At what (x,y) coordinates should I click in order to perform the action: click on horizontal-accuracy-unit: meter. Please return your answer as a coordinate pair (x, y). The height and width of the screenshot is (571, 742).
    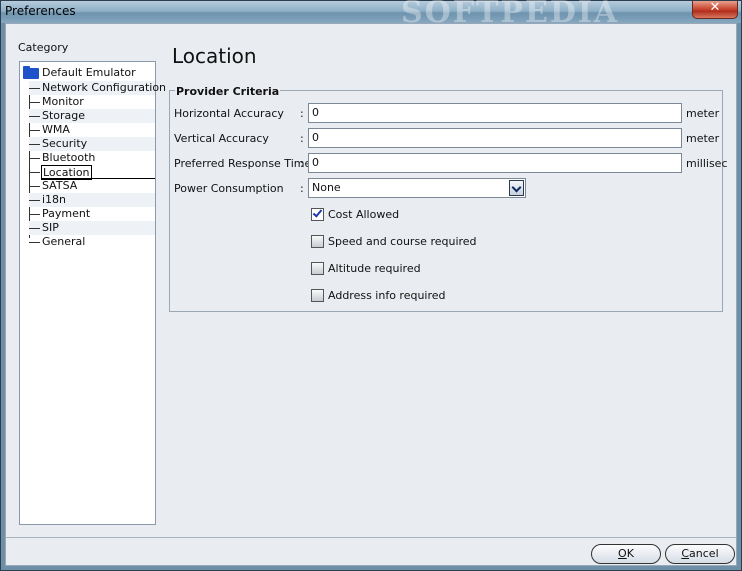
    Looking at the image, I should click on (703, 113).